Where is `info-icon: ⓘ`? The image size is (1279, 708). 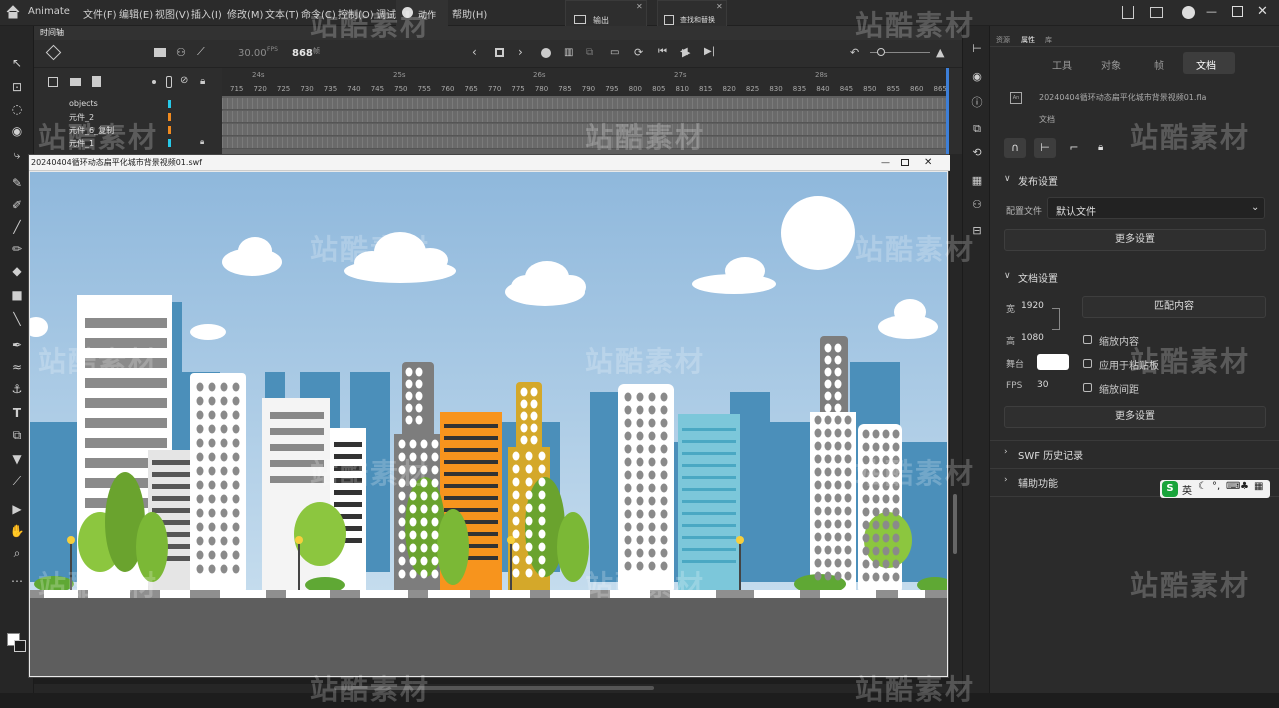 info-icon: ⓘ is located at coordinates (977, 103).